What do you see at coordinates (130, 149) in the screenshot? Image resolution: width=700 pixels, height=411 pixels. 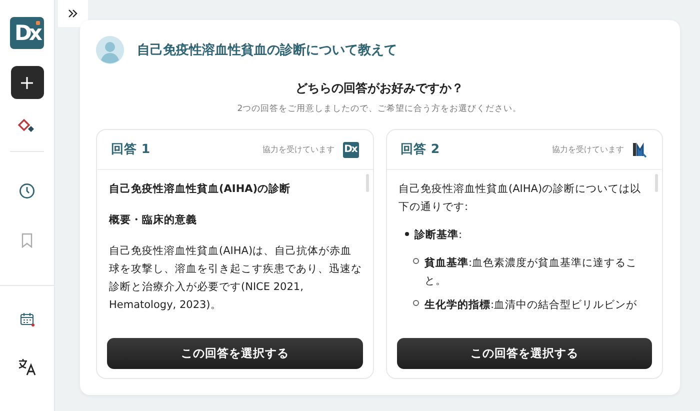 I see `answer-label: 回答 1` at bounding box center [130, 149].